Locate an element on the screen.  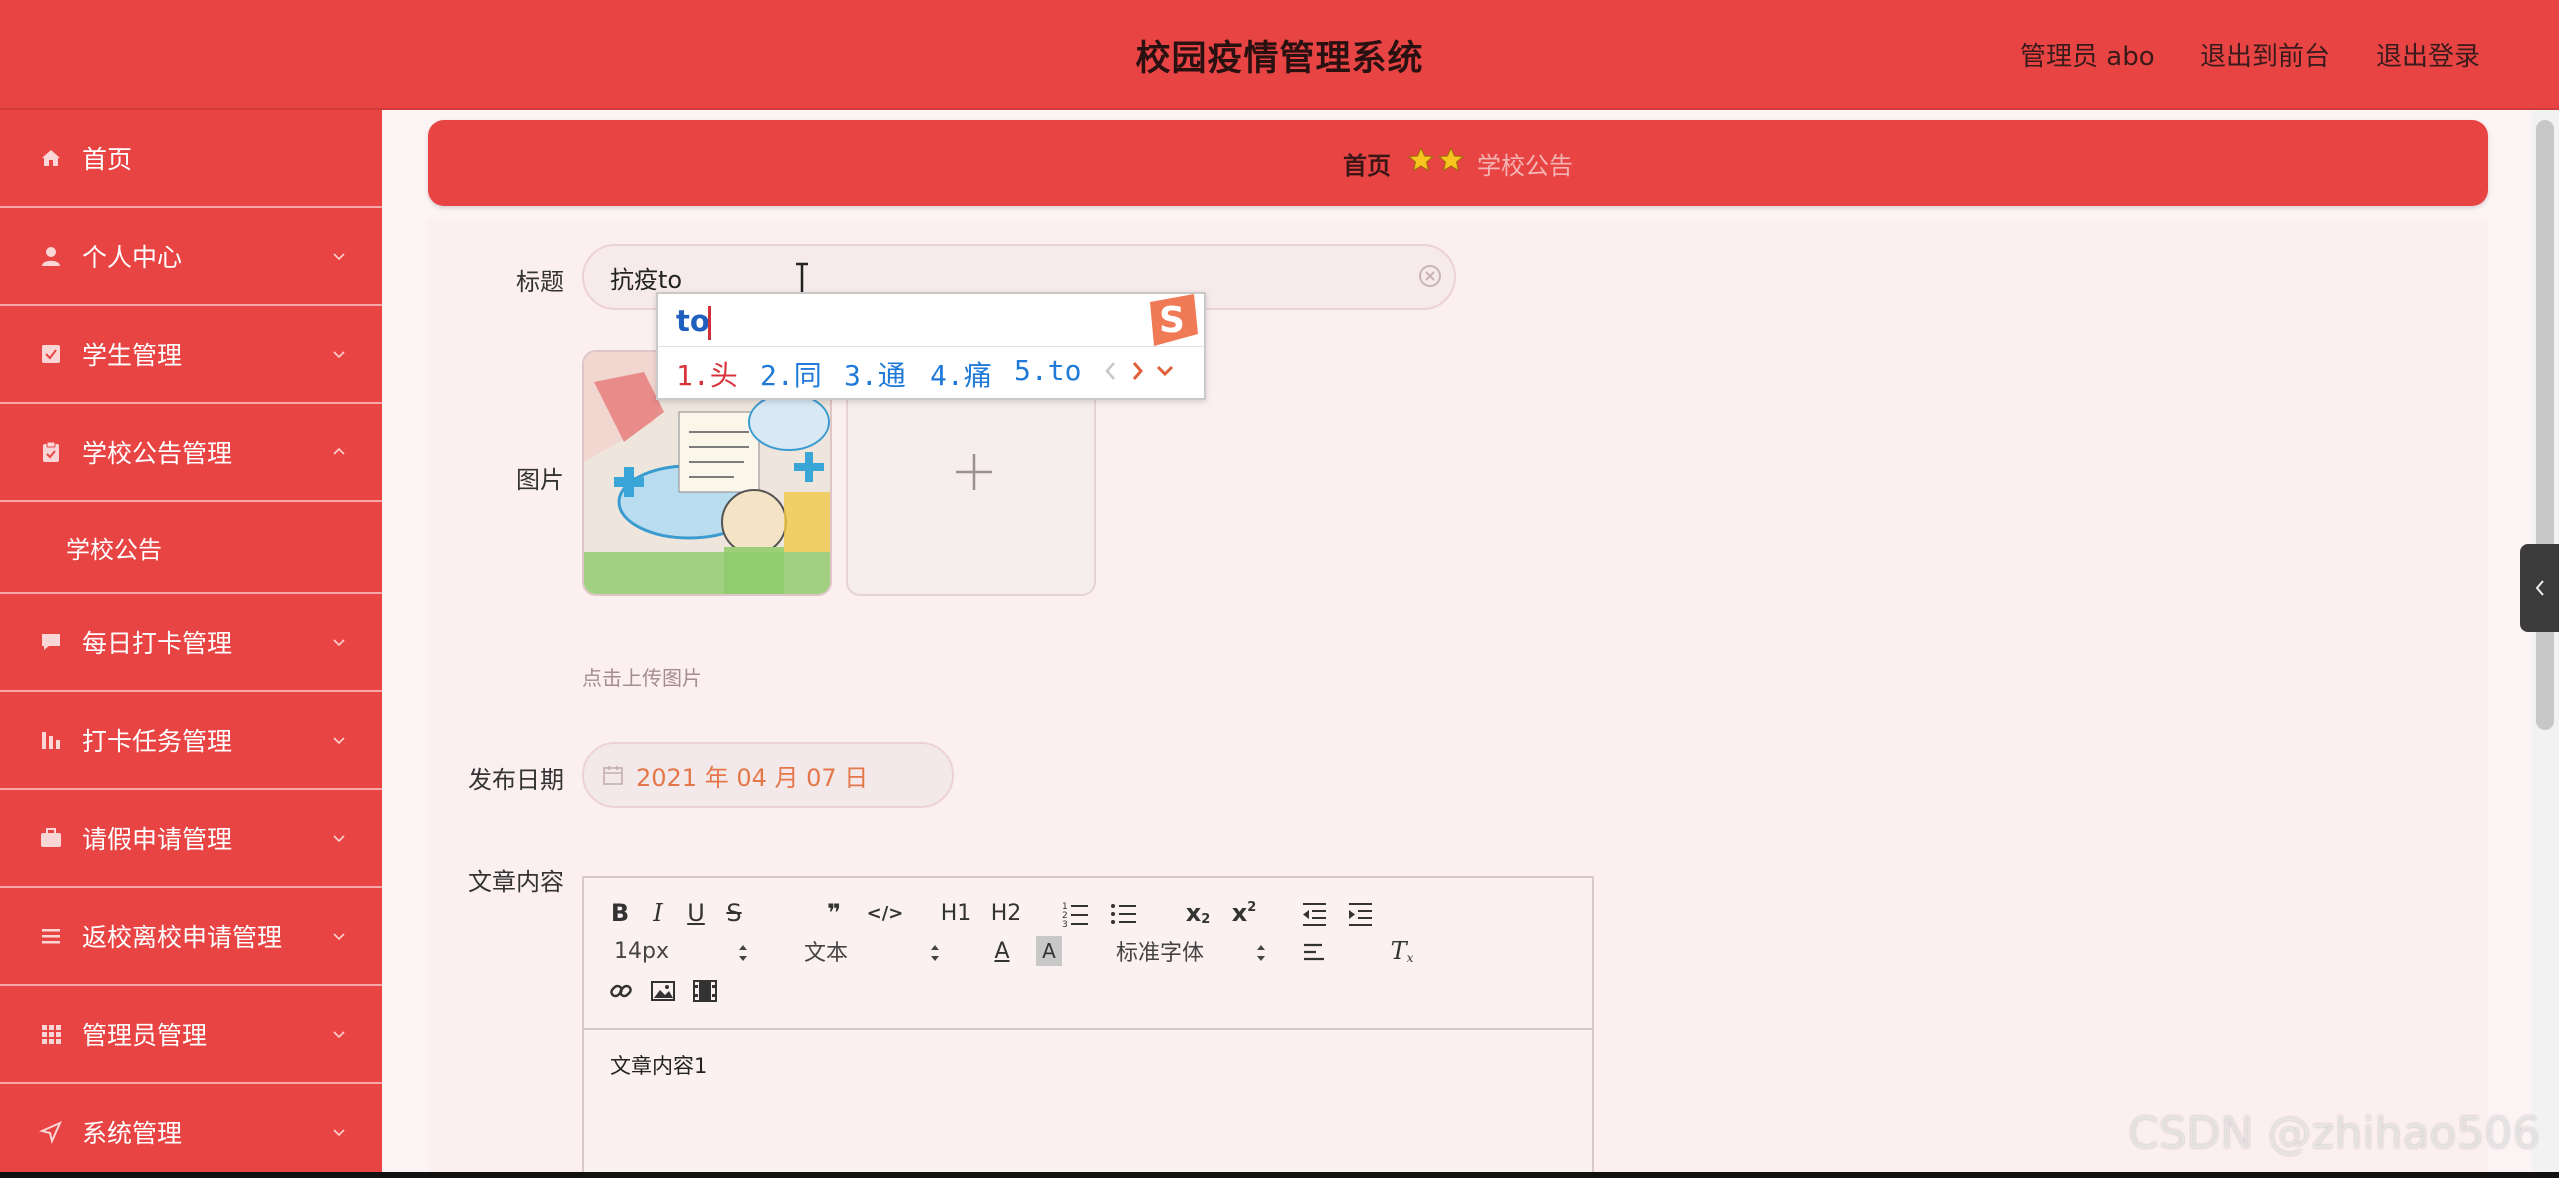
sidebar-subitem-school-notice: 学校公告 is located at coordinates (191, 548).